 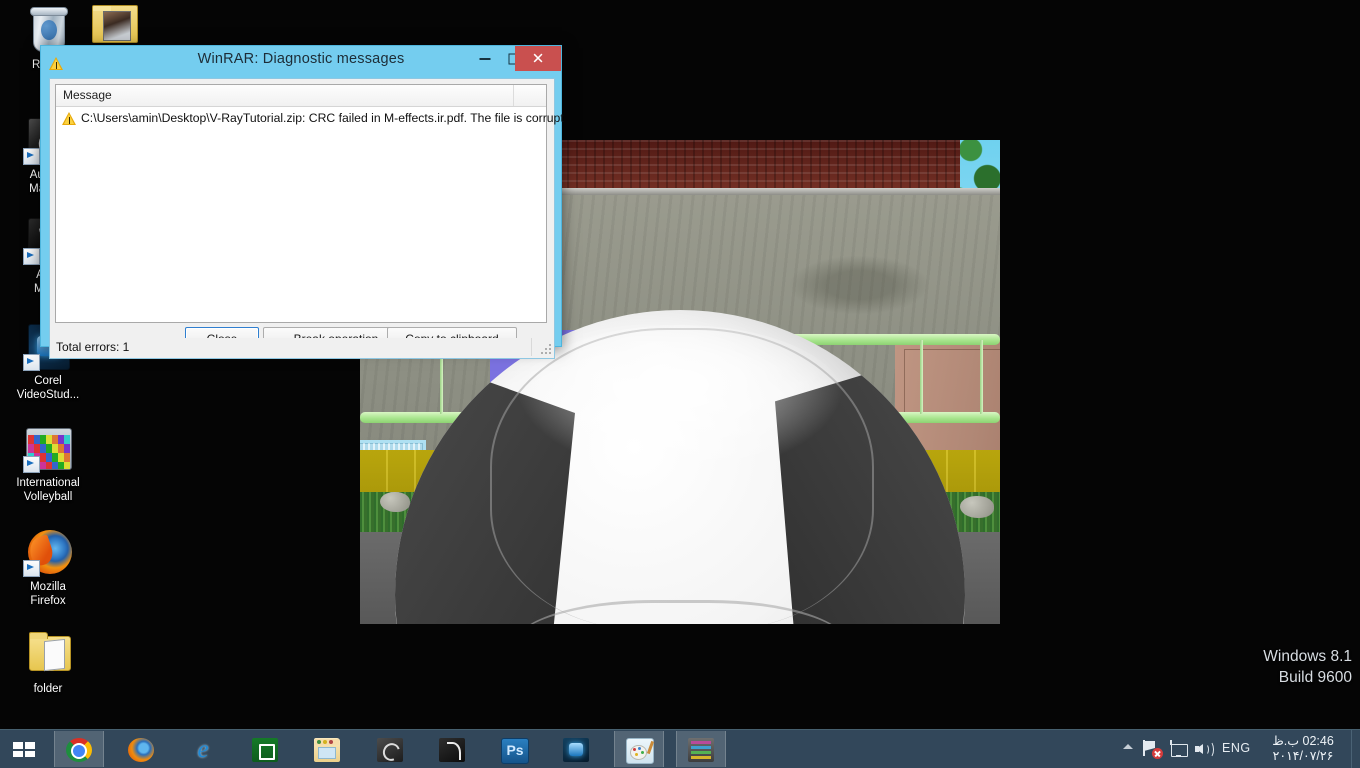 I want to click on language-indicator: ENG, so click(x=1236, y=748).